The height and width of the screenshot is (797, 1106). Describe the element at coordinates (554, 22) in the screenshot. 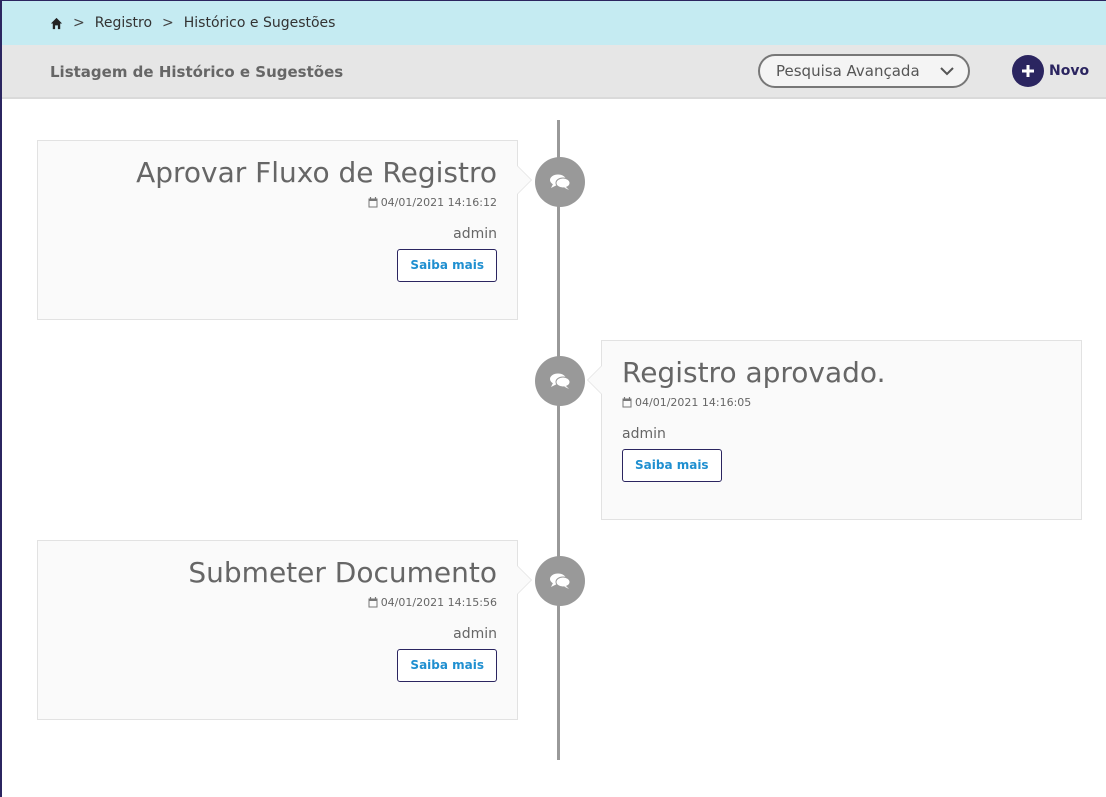

I see `breadcrumb: > Registro > Histórico e Sugestões` at that location.